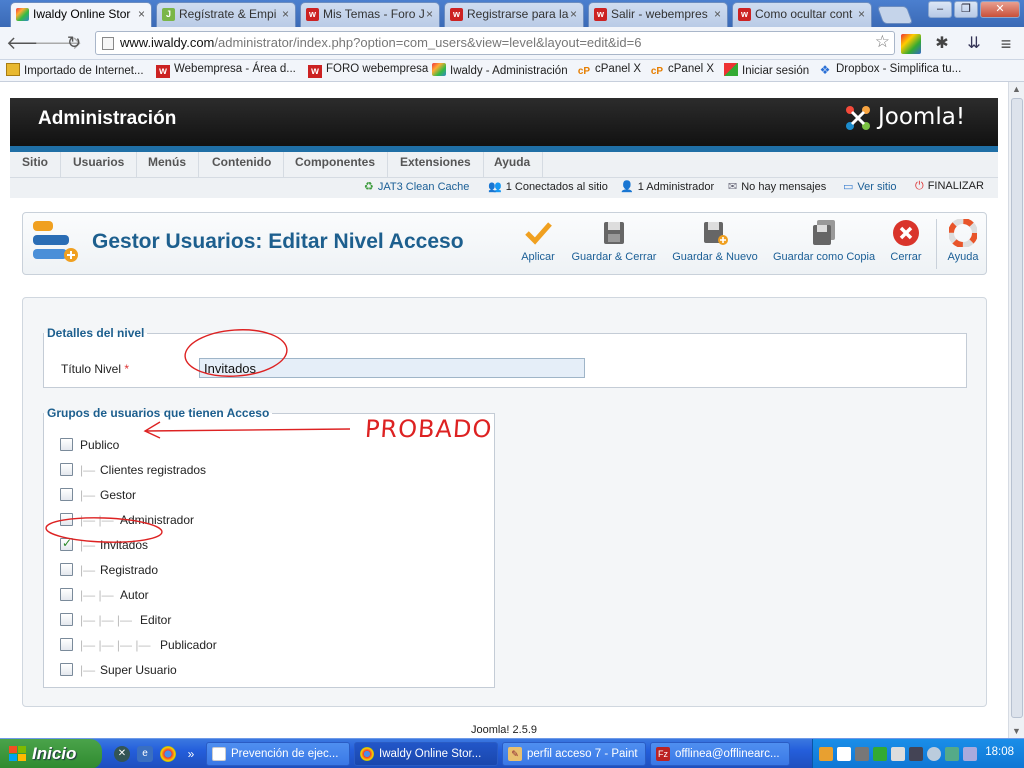 The image size is (1024, 768). I want to click on view-site-link: ▭ Ver sitio, so click(870, 186).